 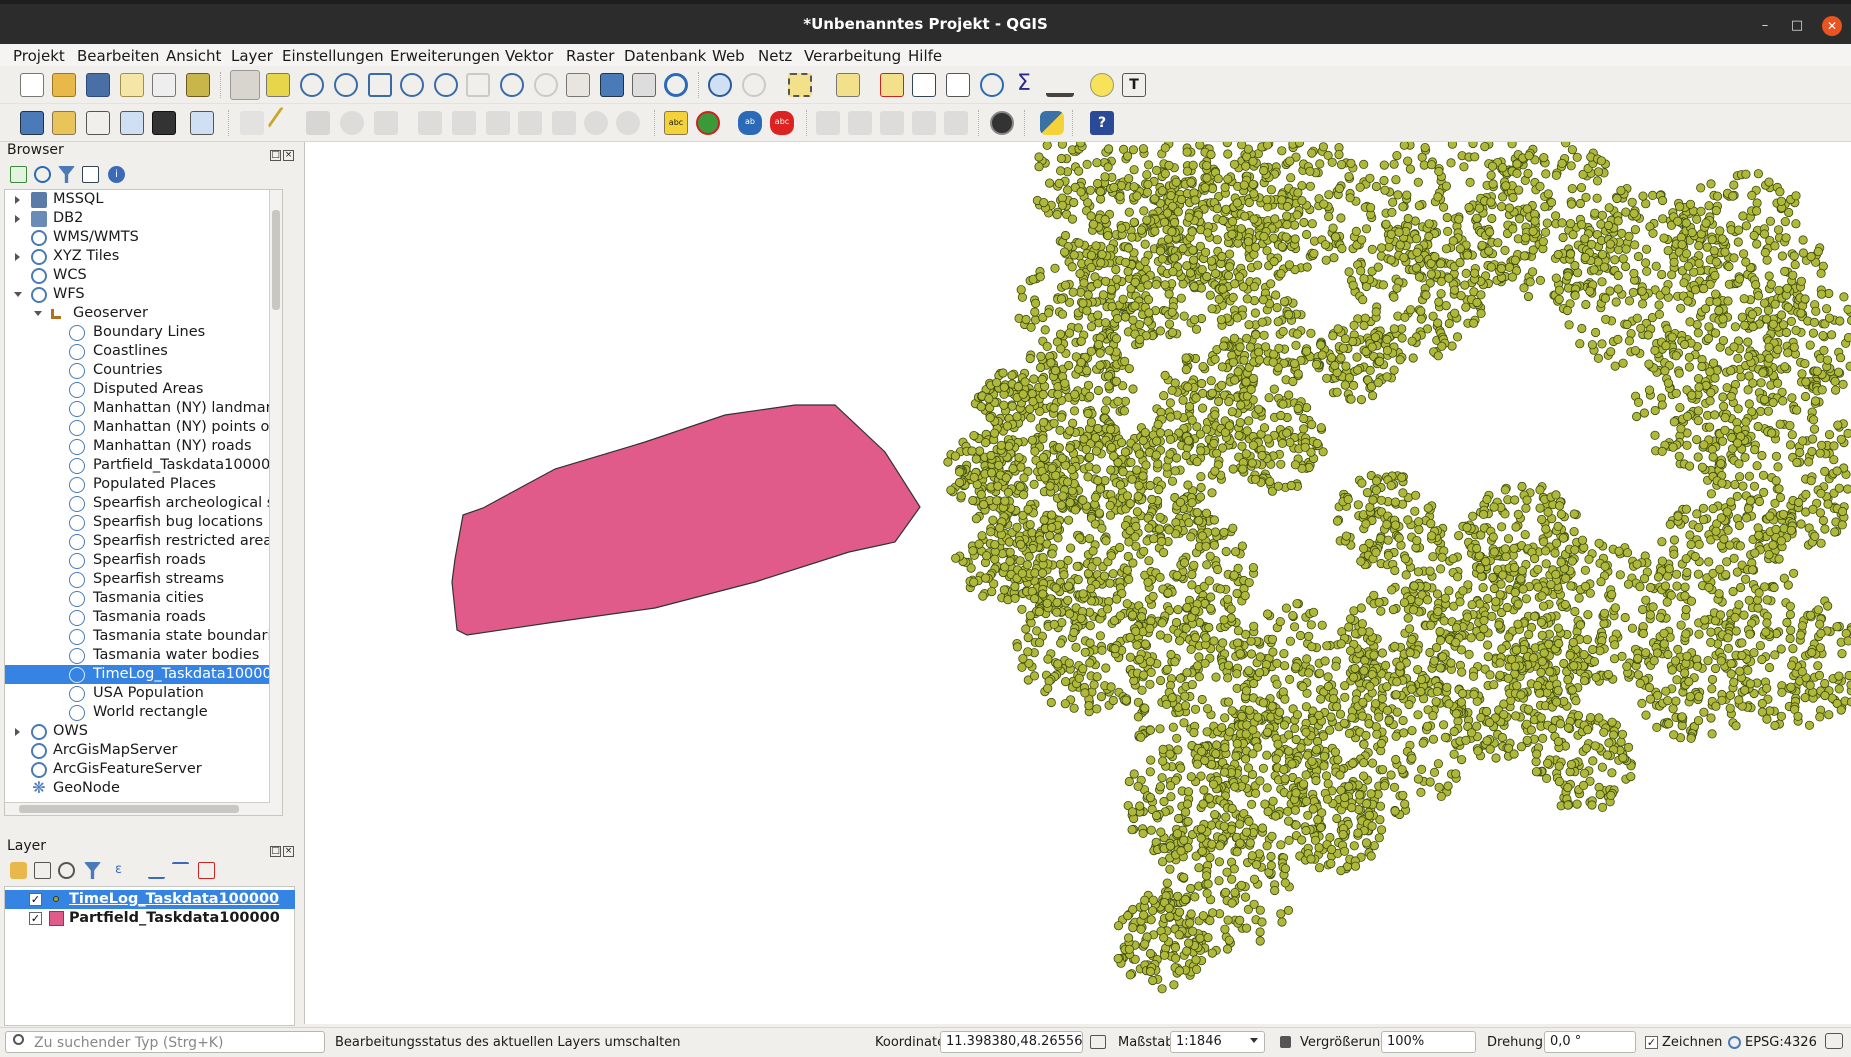 I want to click on diagram-icon, so click(x=708, y=123).